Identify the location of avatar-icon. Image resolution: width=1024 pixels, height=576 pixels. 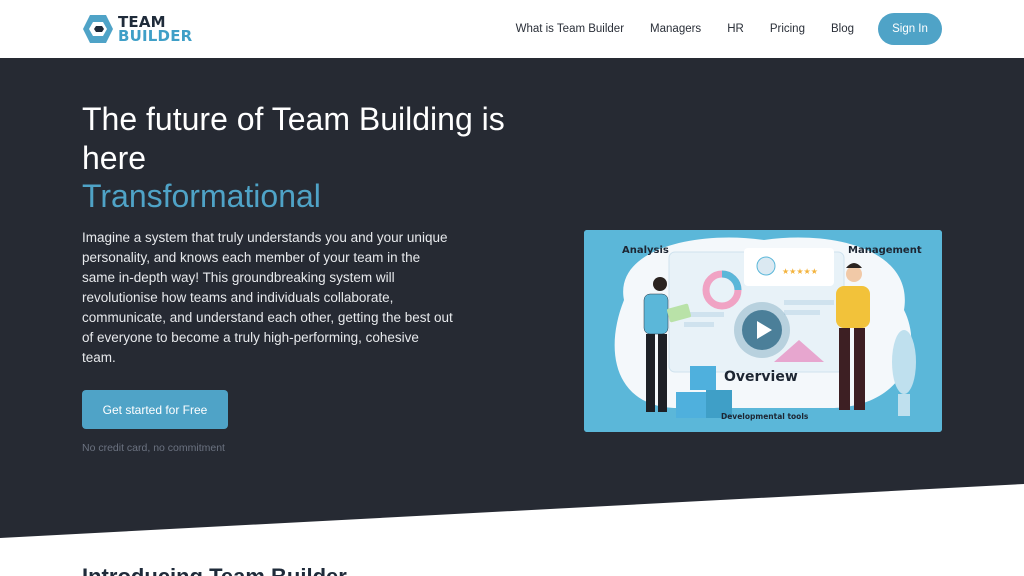
(766, 266).